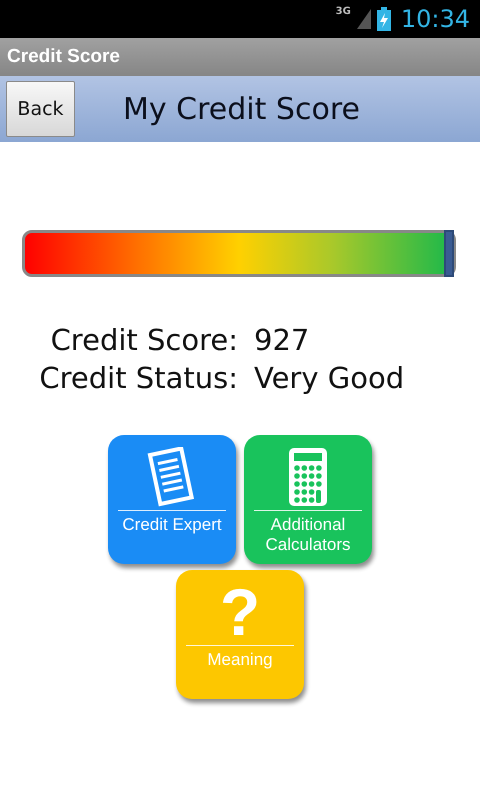  Describe the element at coordinates (282, 340) in the screenshot. I see `detail-value: 927` at that location.